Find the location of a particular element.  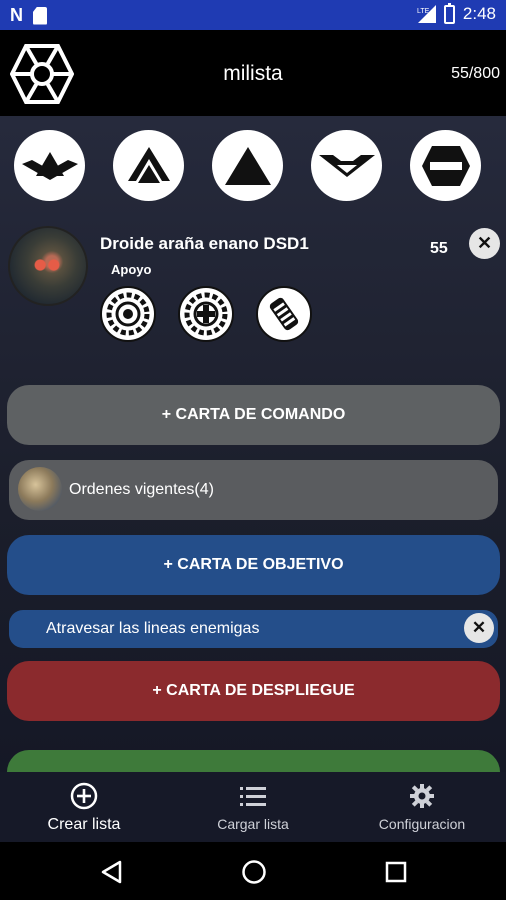

unit-card: Droide araña enano DSD1 Apoyo 55 is located at coordinates (253, 287).